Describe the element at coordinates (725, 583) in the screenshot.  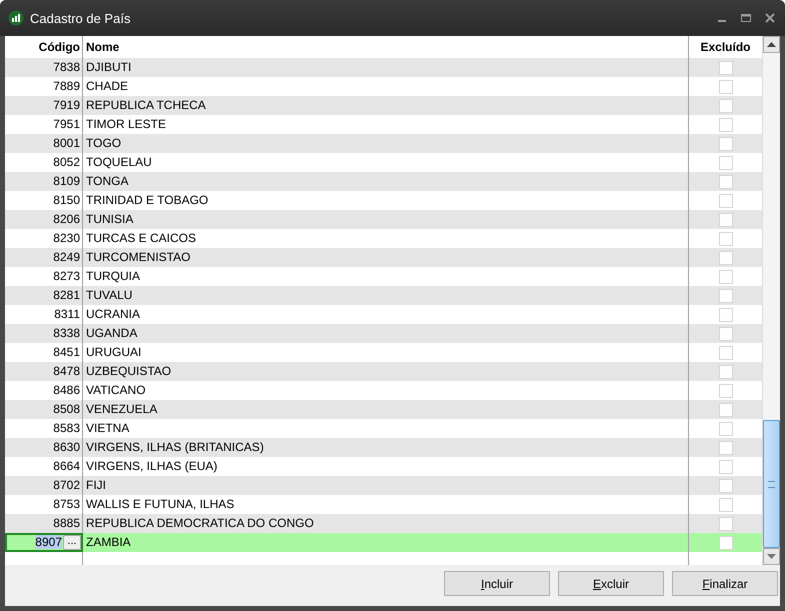
I see `action-button: Finalizar` at that location.